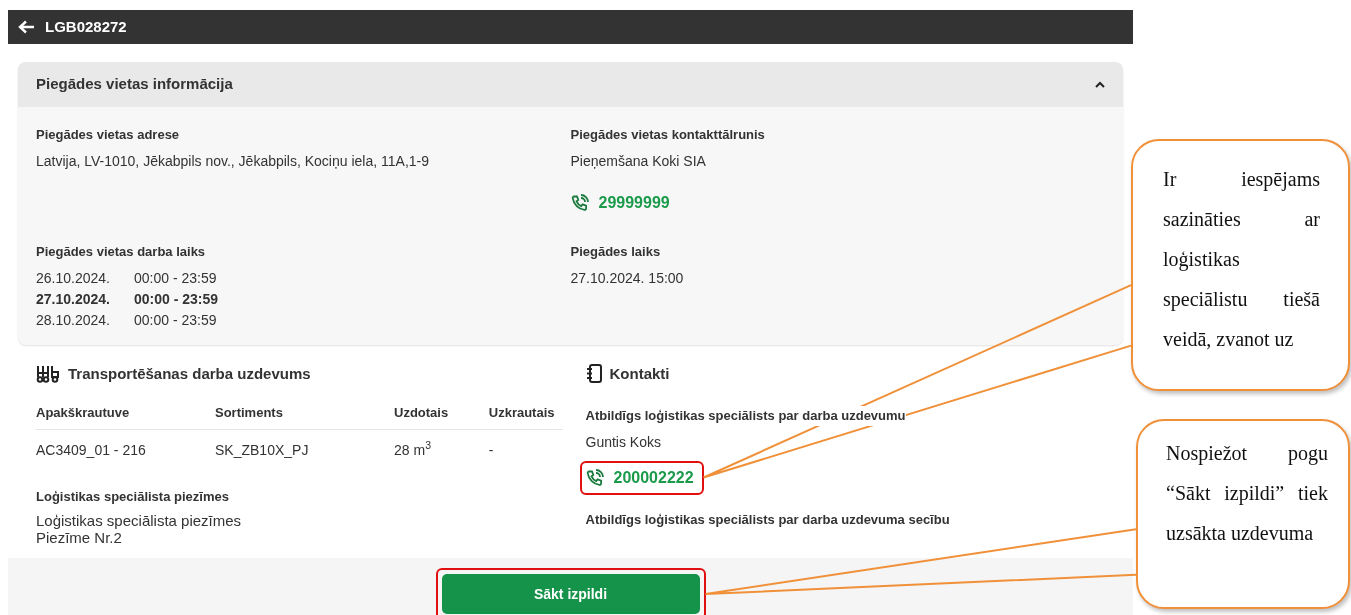  Describe the element at coordinates (627, 278) in the screenshot. I see `delivery-time: 27.10.2024. 15:00` at that location.